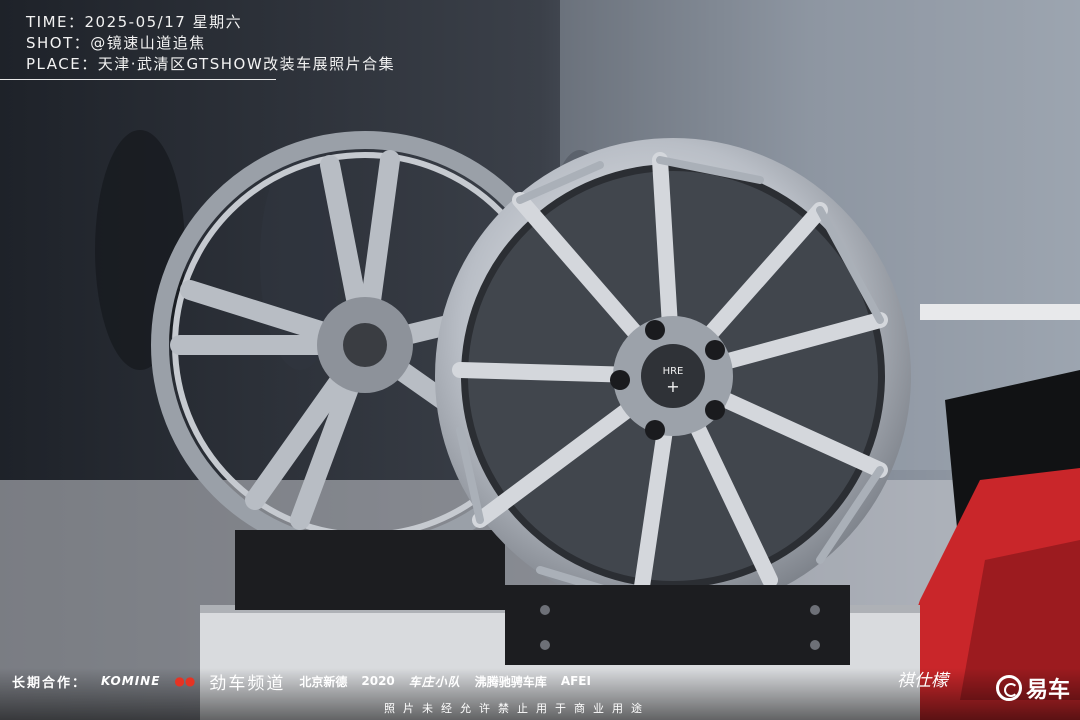  Describe the element at coordinates (672, 386) in the screenshot. I see `wheel-center-cap-cross: +` at that location.